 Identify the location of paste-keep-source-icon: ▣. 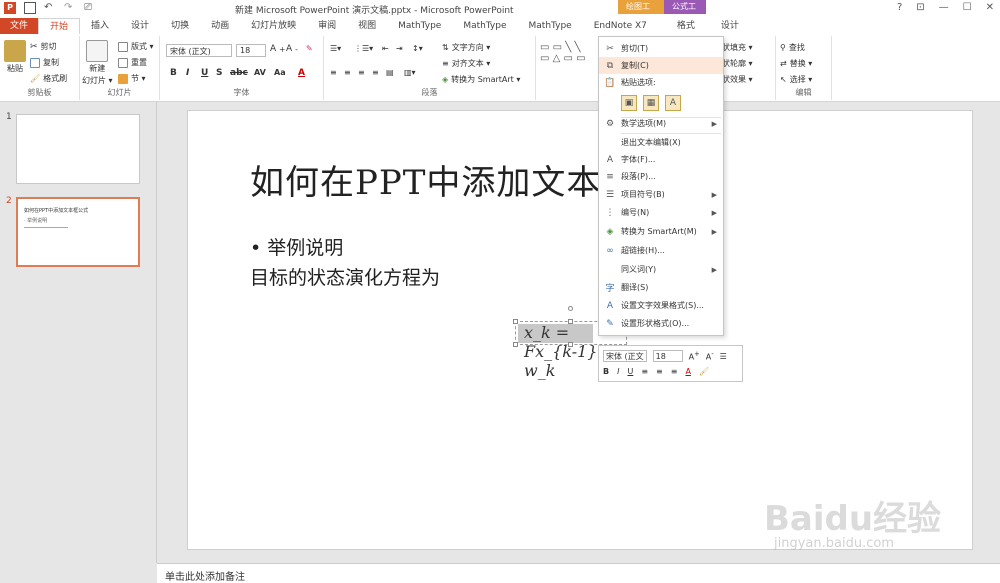
(629, 103).